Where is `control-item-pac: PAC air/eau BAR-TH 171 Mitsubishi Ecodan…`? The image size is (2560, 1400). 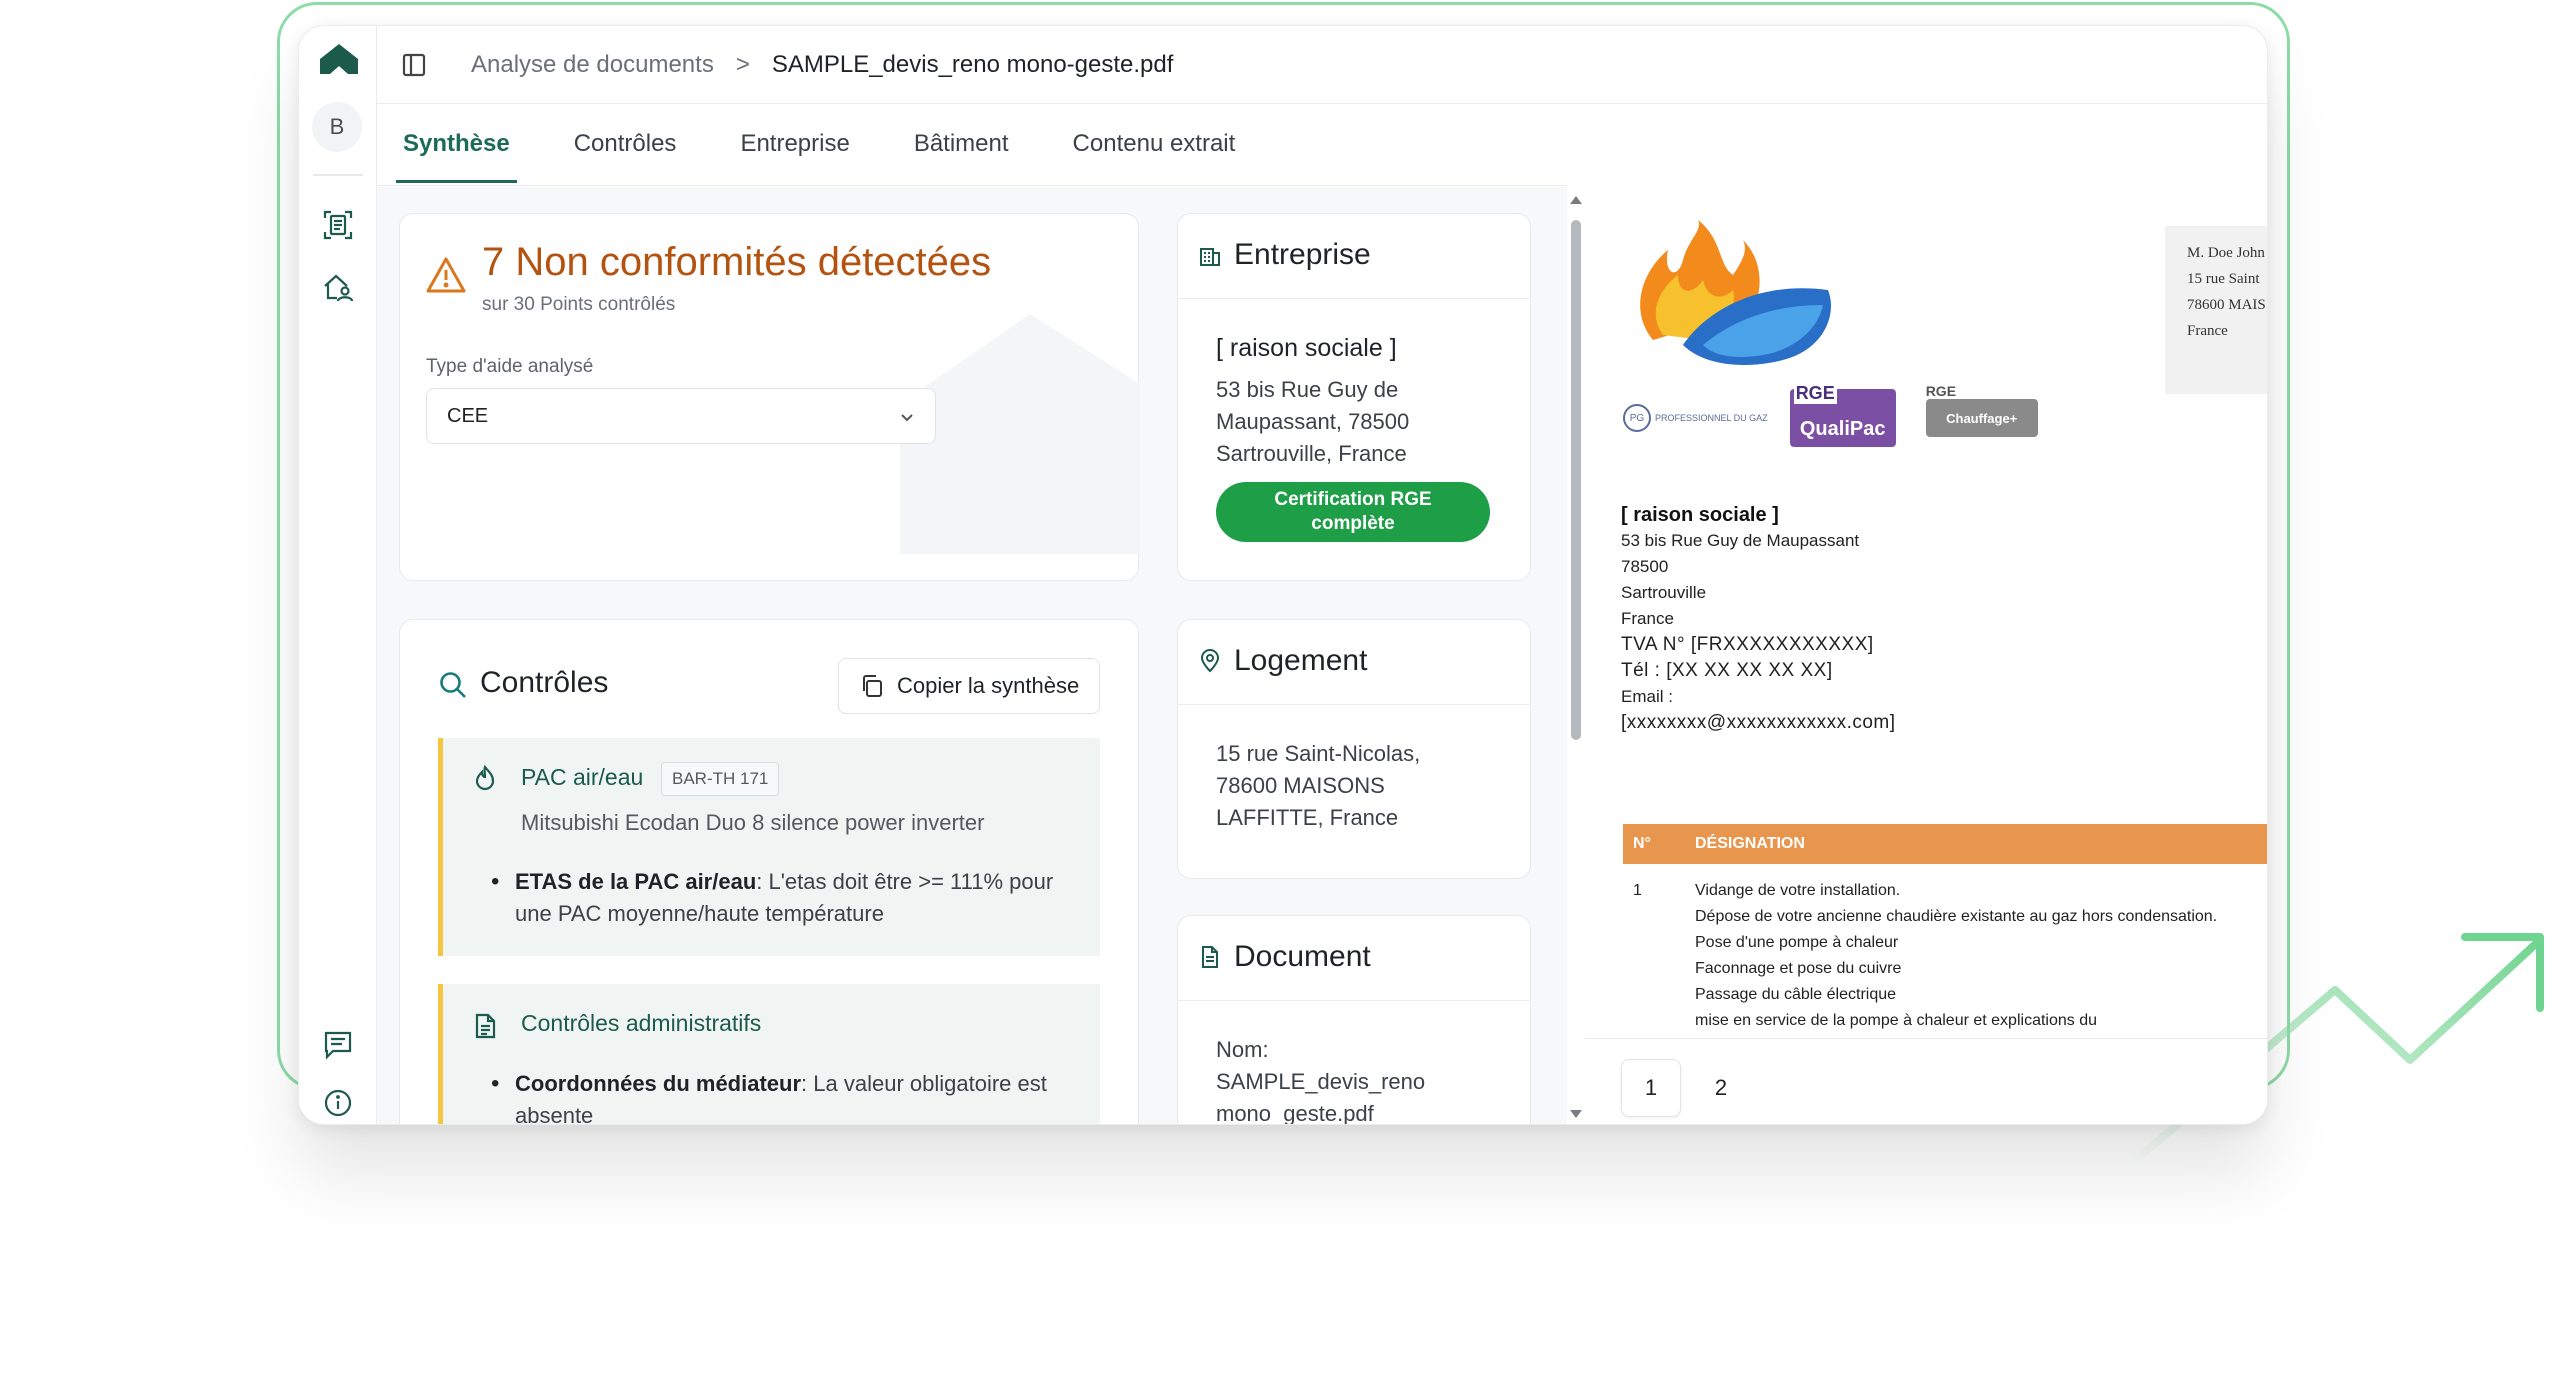
control-item-pac: PAC air/eau BAR-TH 171 Mitsubishi Ecodan… is located at coordinates (769, 847).